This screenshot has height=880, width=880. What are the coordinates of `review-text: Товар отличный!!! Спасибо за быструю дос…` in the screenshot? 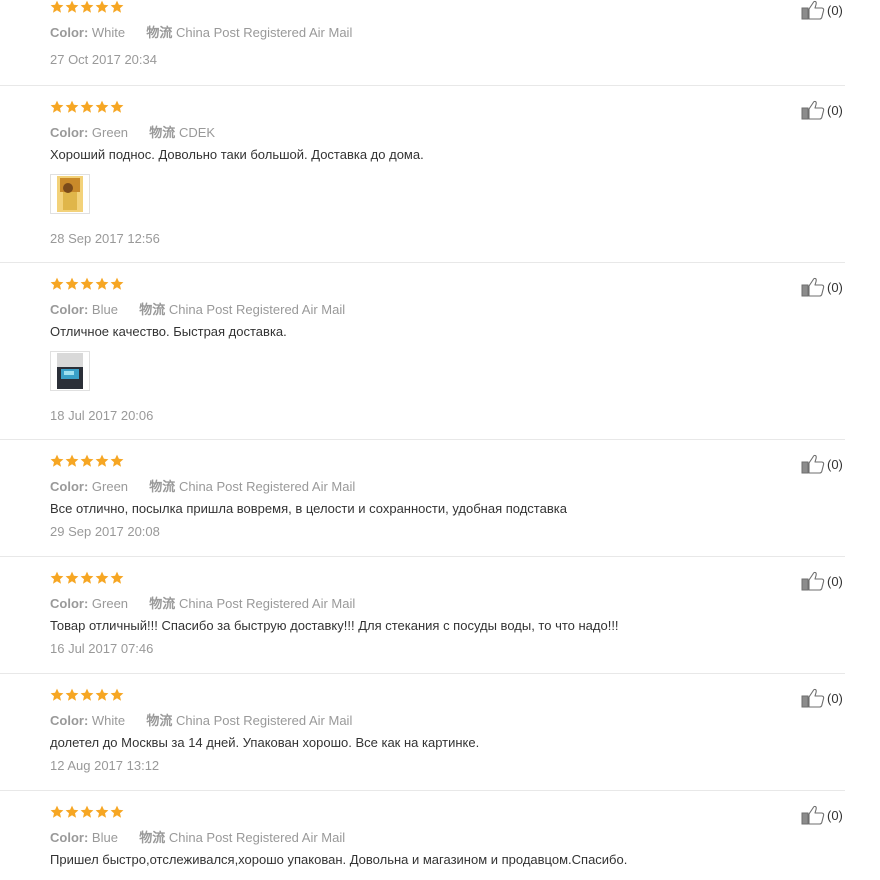 It's located at (334, 625).